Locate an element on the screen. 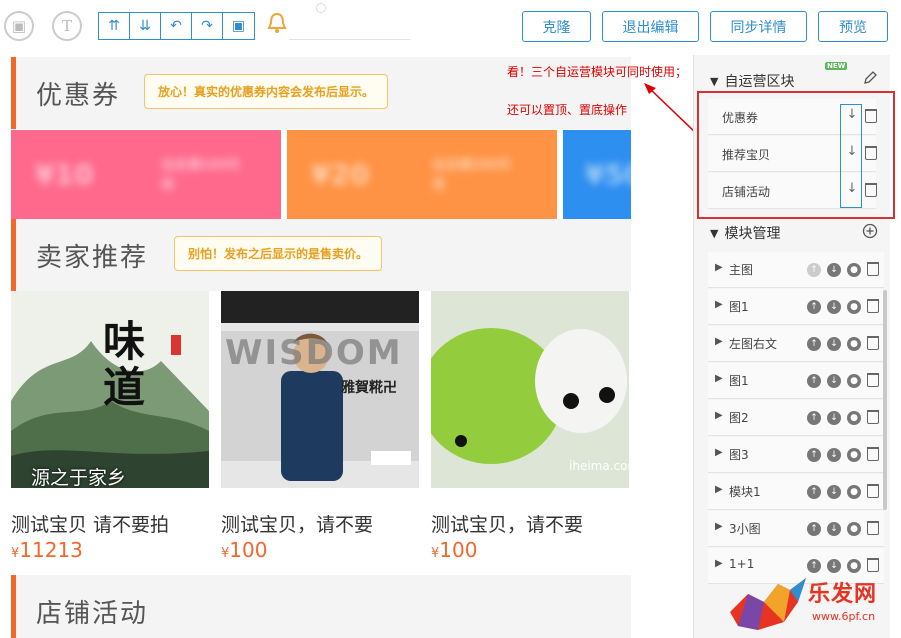 Image resolution: width=901 pixels, height=638 pixels. seller-section-header: 卖家推荐 别怕！发布之后显示的是售卖价。 is located at coordinates (321, 255).